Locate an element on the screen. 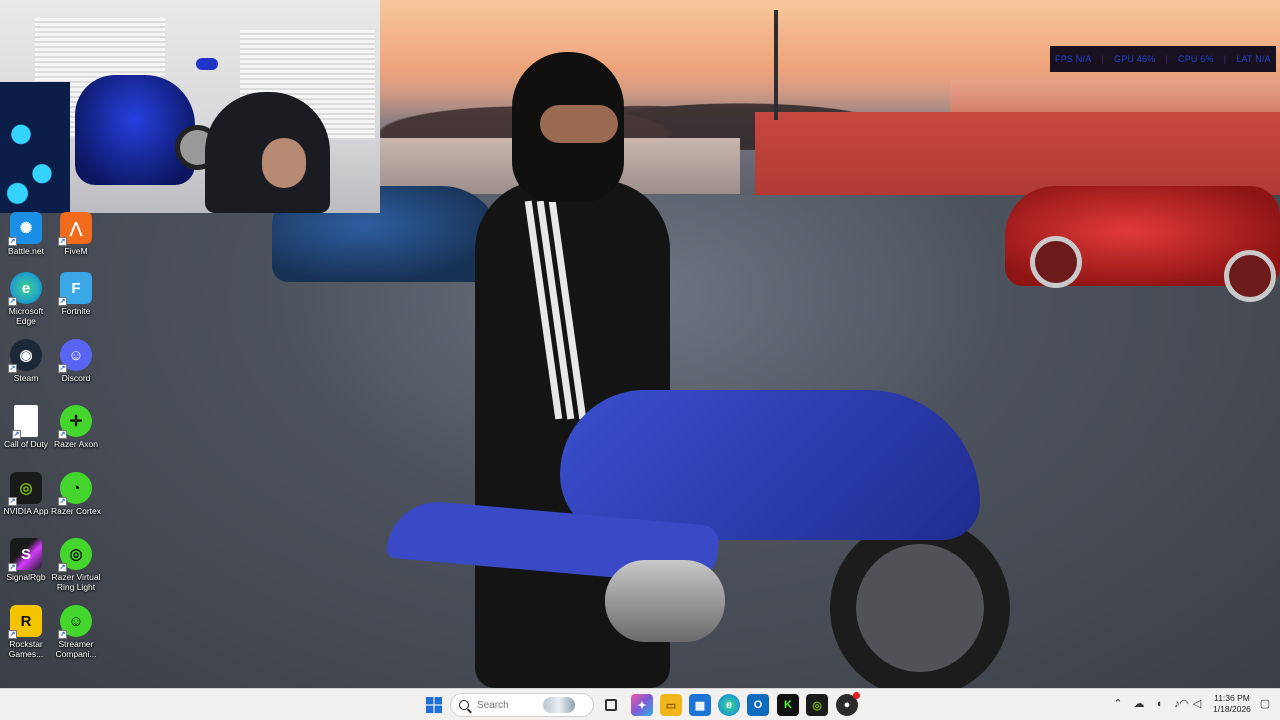 The image size is (1280, 720). obs-button: ● is located at coordinates (848, 704).